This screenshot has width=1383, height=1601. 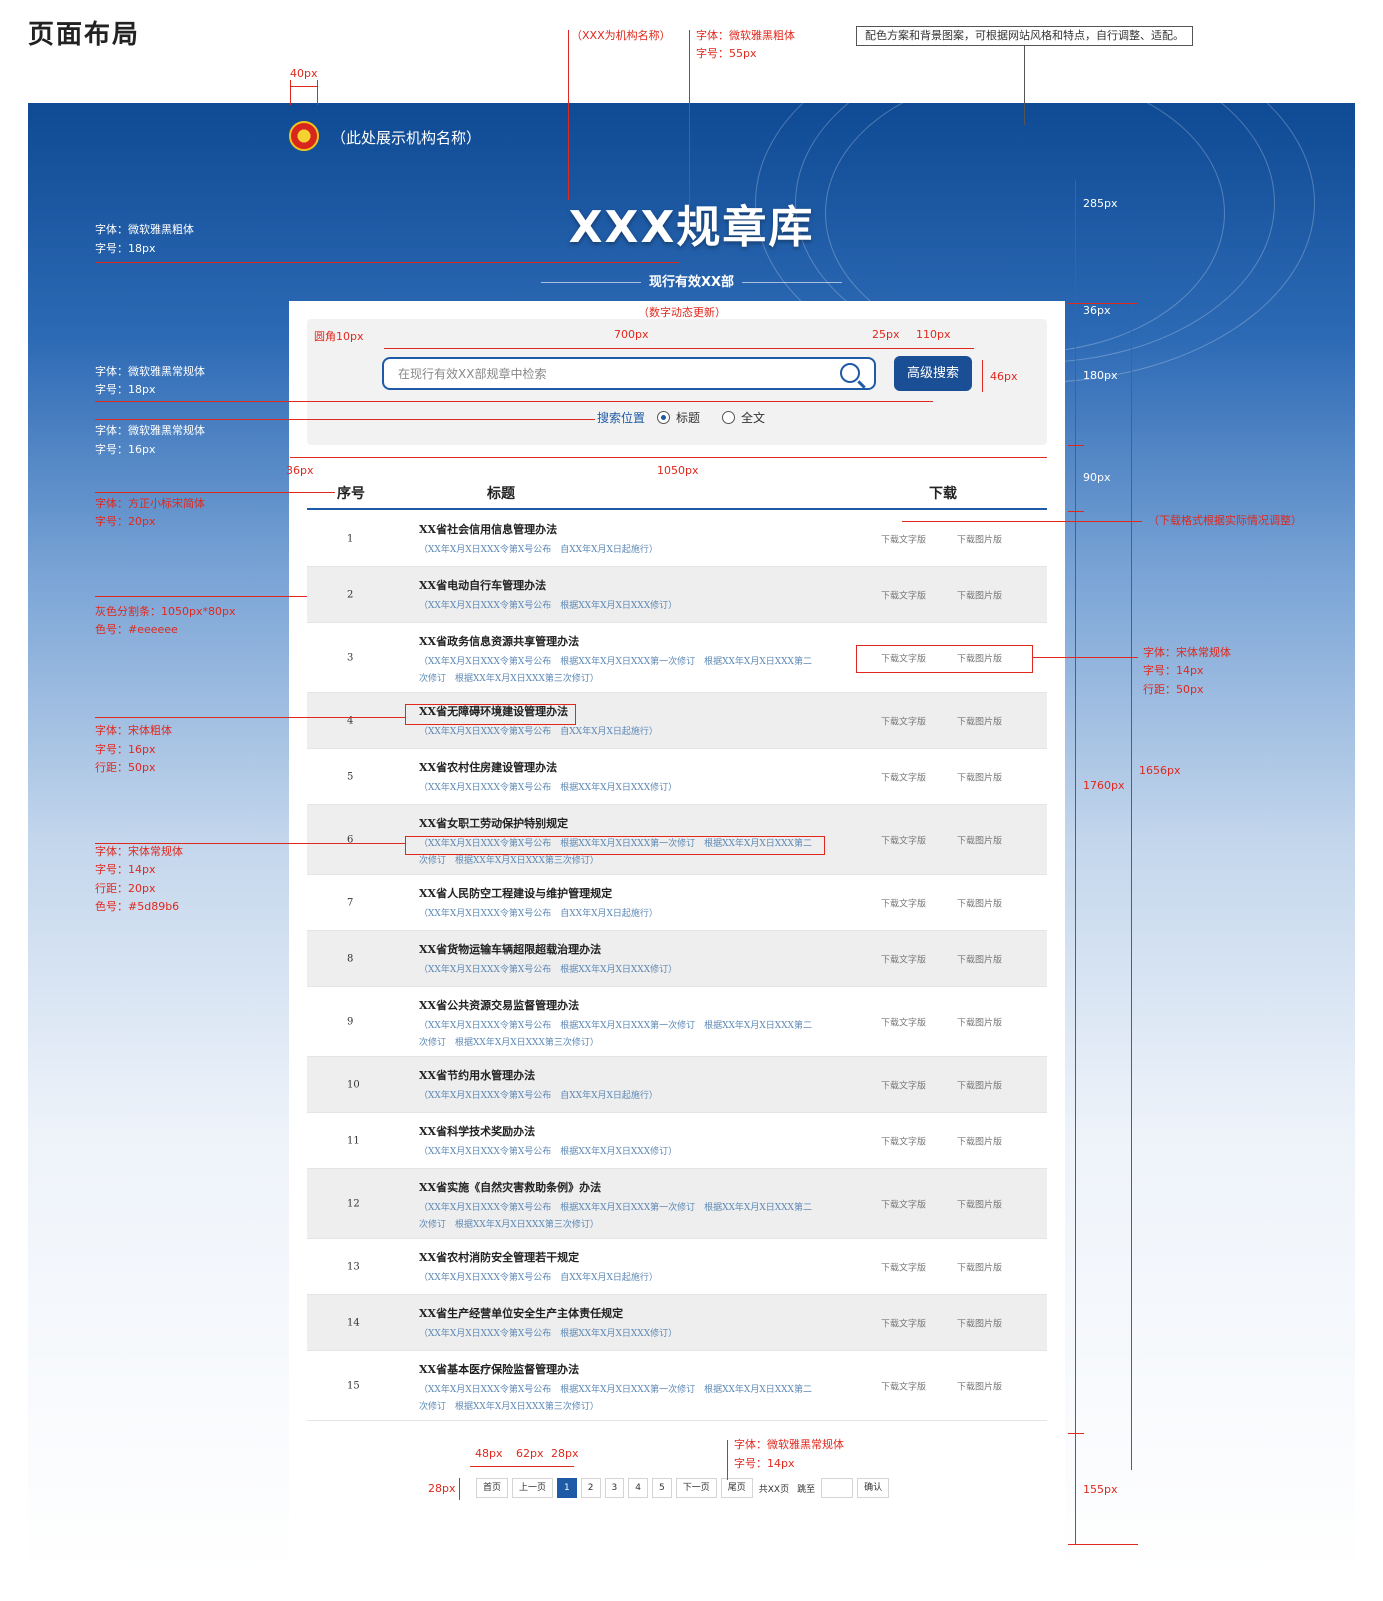 What do you see at coordinates (753, 417) in the screenshot?
I see `radio-fulltext-label: 全文` at bounding box center [753, 417].